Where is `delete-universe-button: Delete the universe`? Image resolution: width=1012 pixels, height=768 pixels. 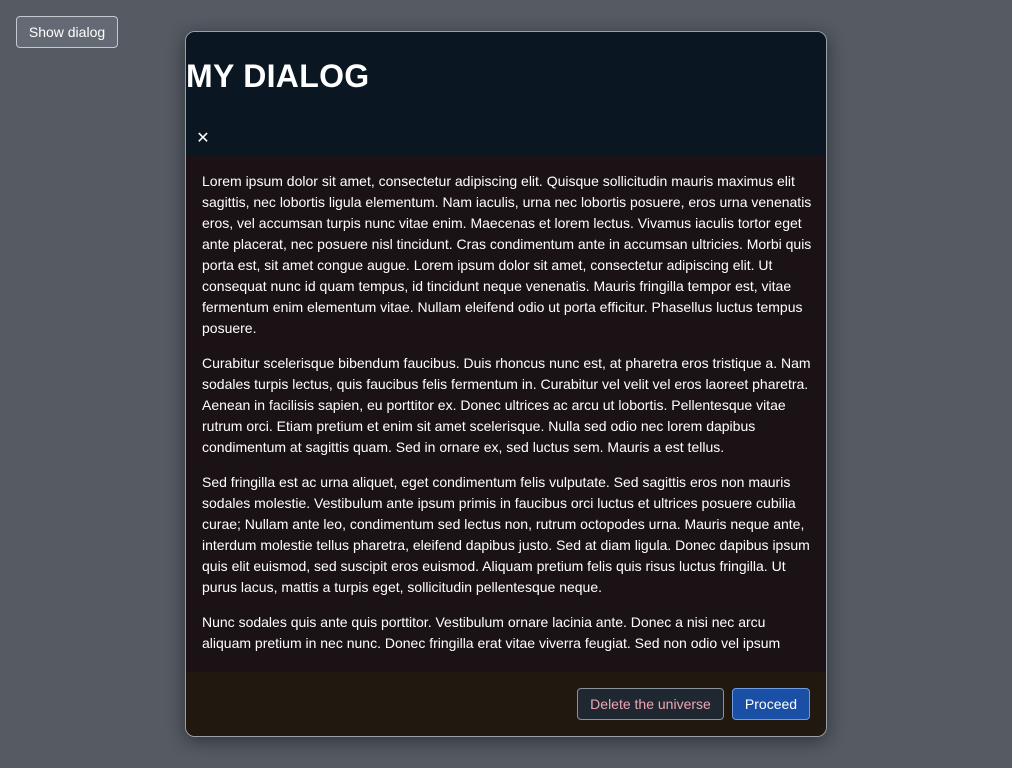 delete-universe-button: Delete the universe is located at coordinates (650, 704).